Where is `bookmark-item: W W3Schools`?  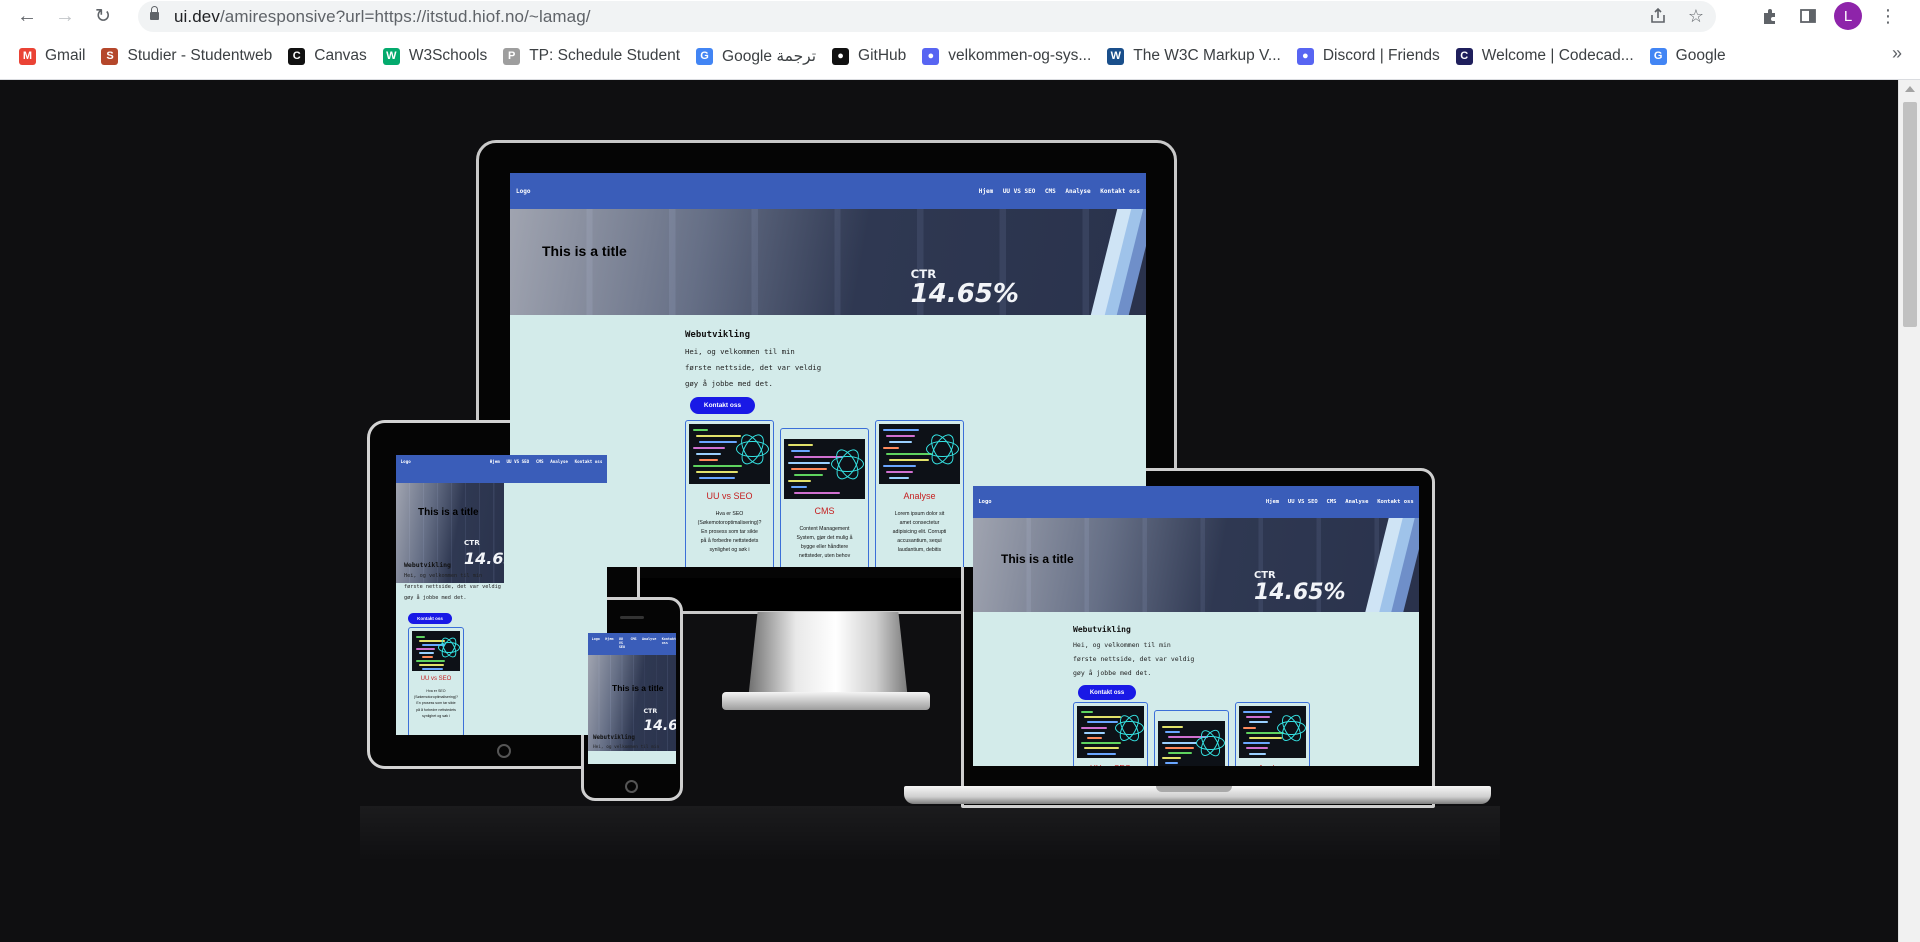
bookmark-item: W W3Schools is located at coordinates (435, 56).